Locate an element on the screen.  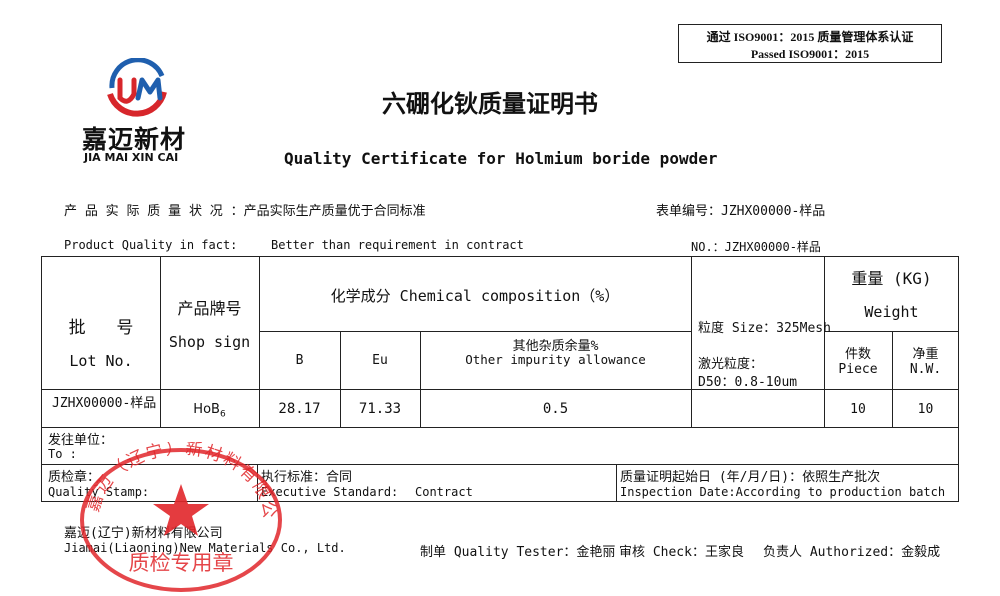
shop-header-cn: 产品牌号 is located at coordinates (209, 308).